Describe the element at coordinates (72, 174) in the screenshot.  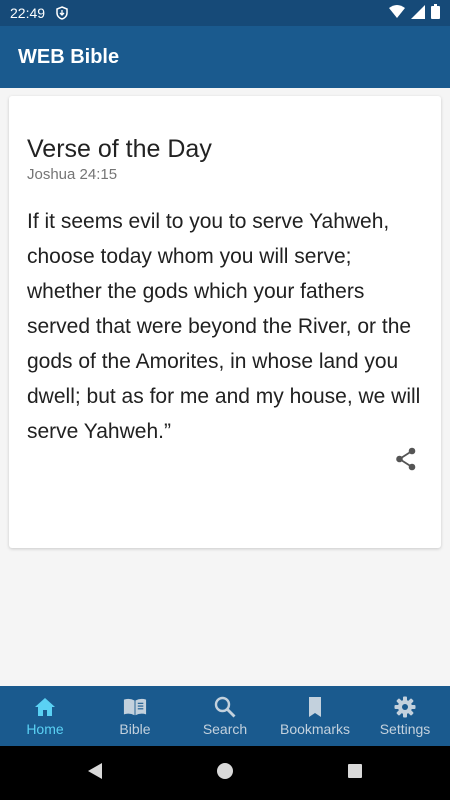
I see `verse-reference: Joshua 24:15` at that location.